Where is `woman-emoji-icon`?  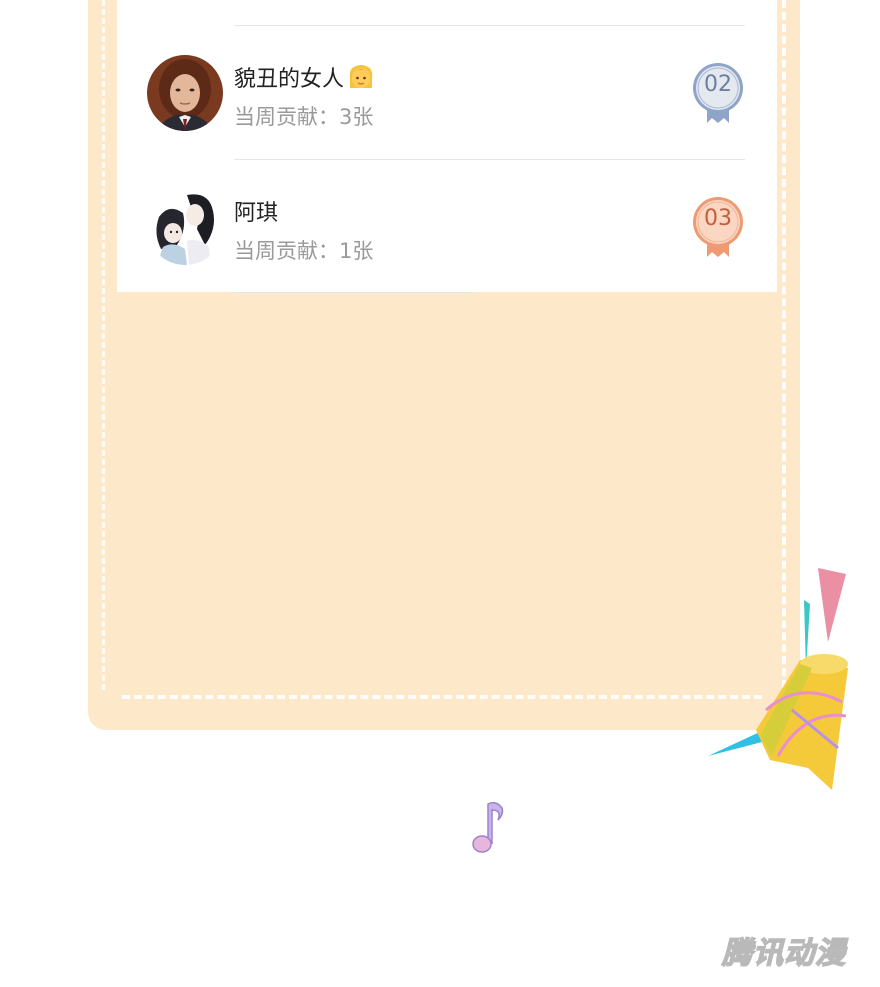 woman-emoji-icon is located at coordinates (361, 79).